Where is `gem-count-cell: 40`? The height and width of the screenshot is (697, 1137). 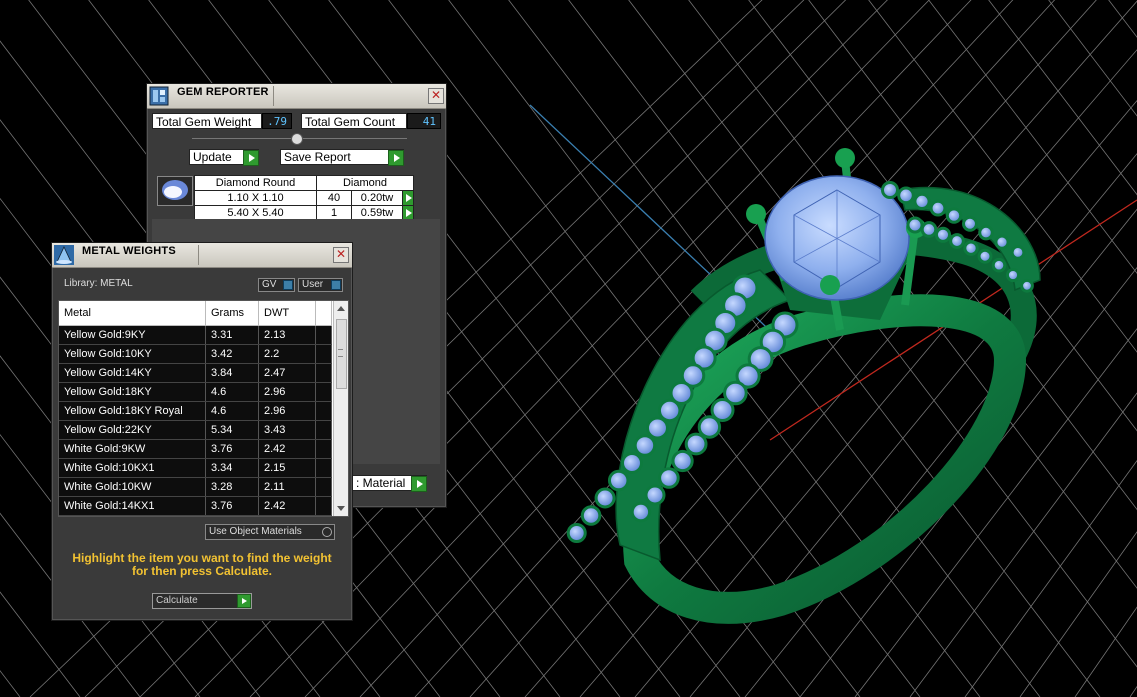 gem-count-cell: 40 is located at coordinates (334, 198).